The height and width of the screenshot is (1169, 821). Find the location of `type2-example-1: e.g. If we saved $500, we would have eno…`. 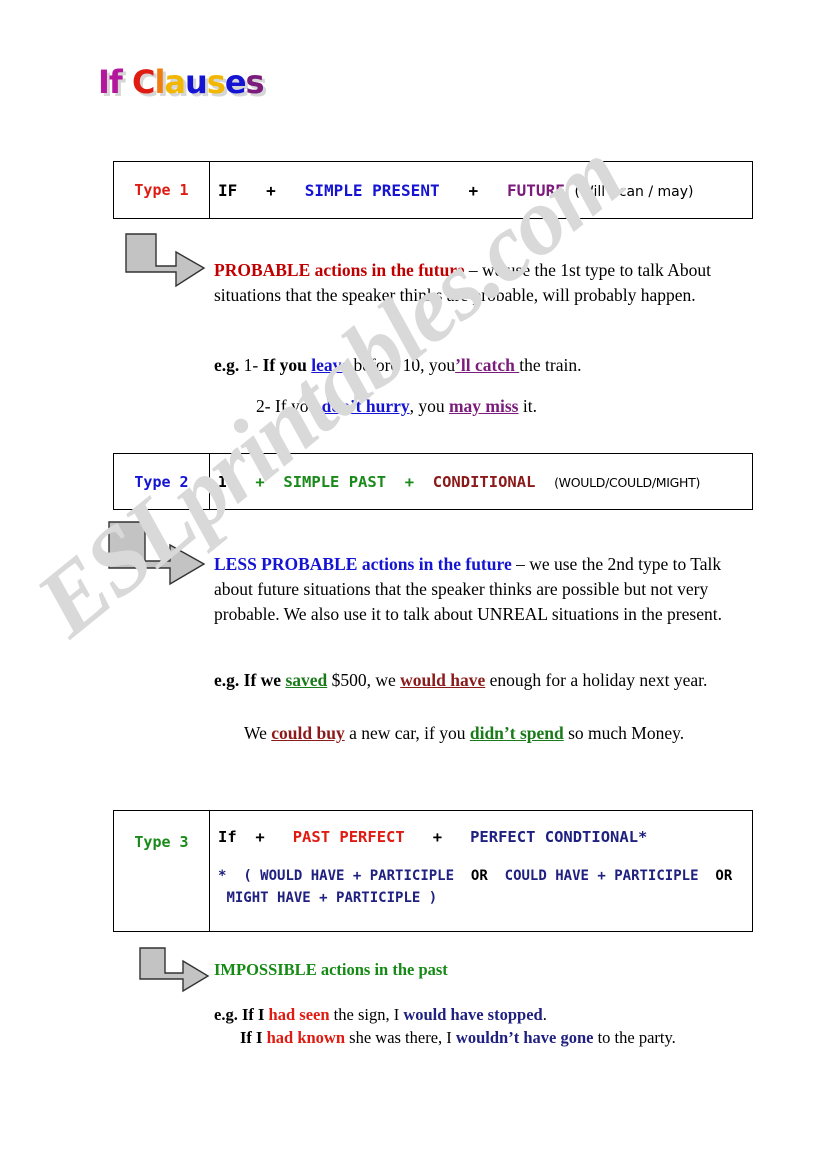

type2-example-1: e.g. If we saved $500, we would have eno… is located at coordinates (484, 680).